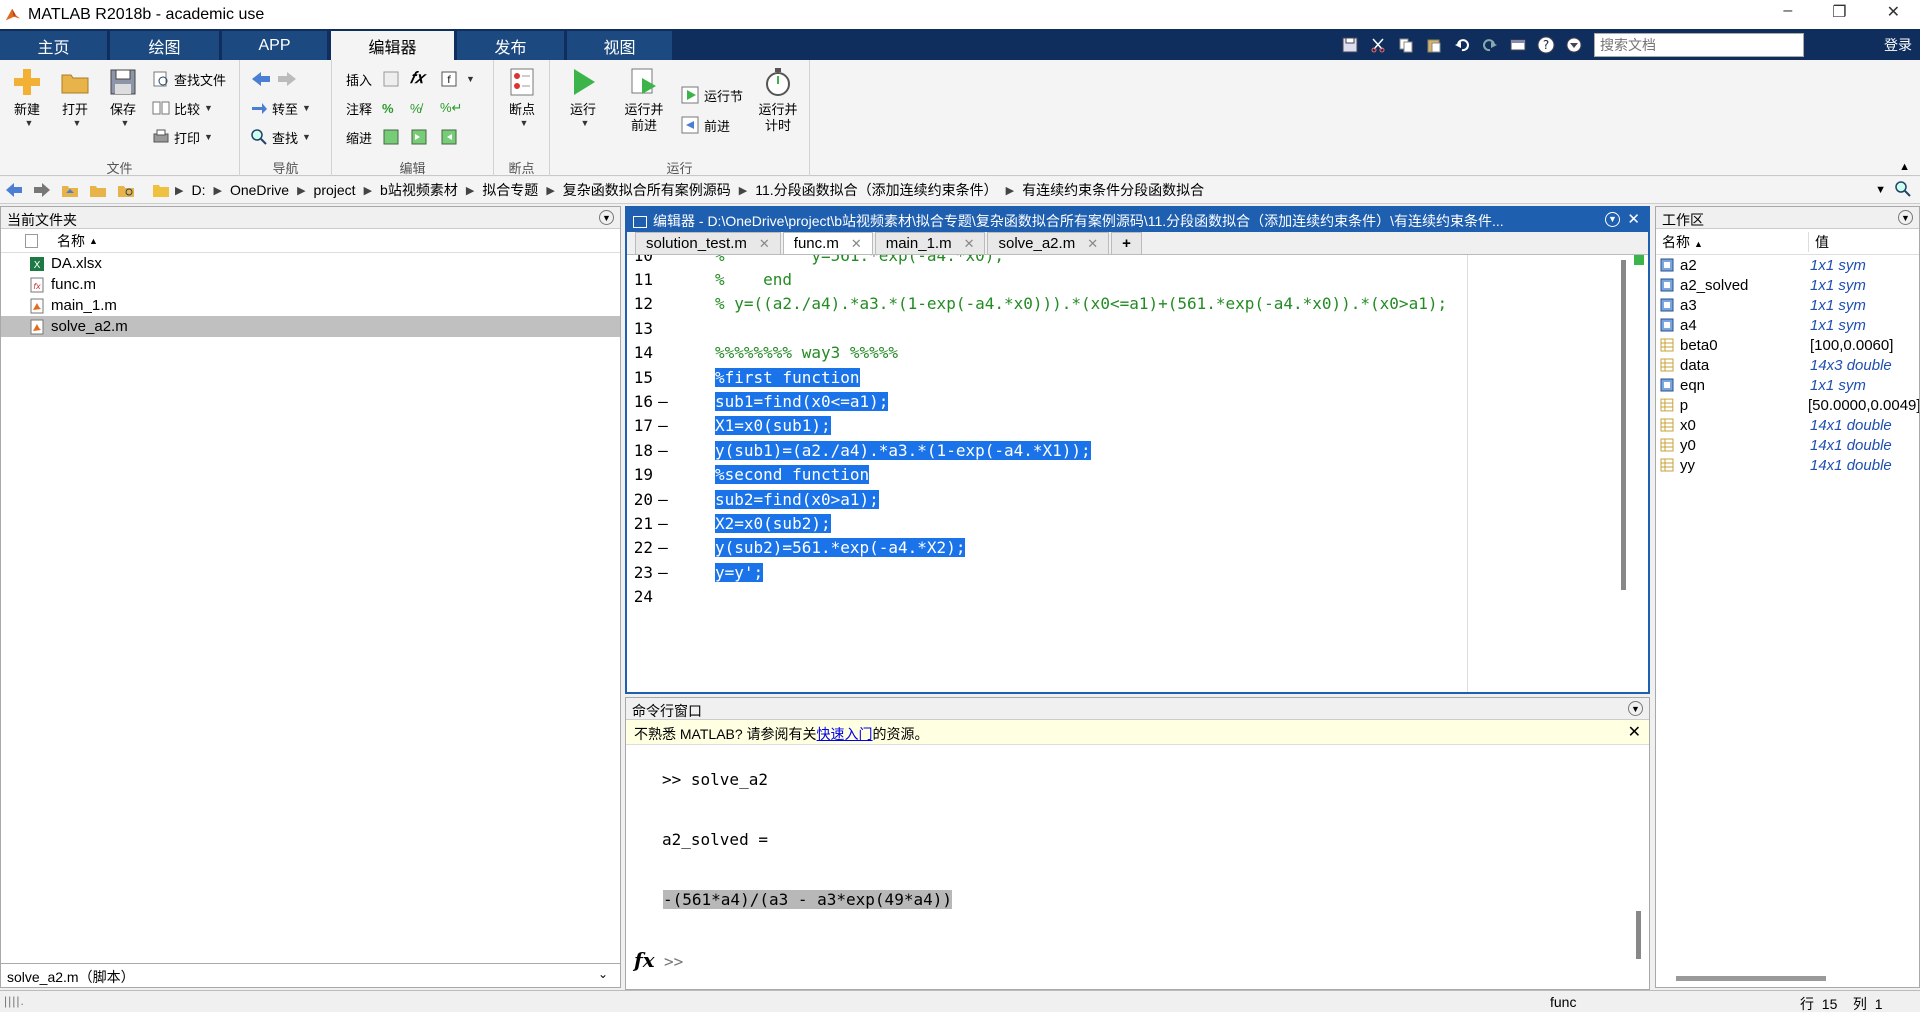 This screenshot has height=1012, width=1920. Describe the element at coordinates (451, 108) in the screenshot. I see `wrap-comment-icon: %↵` at that location.